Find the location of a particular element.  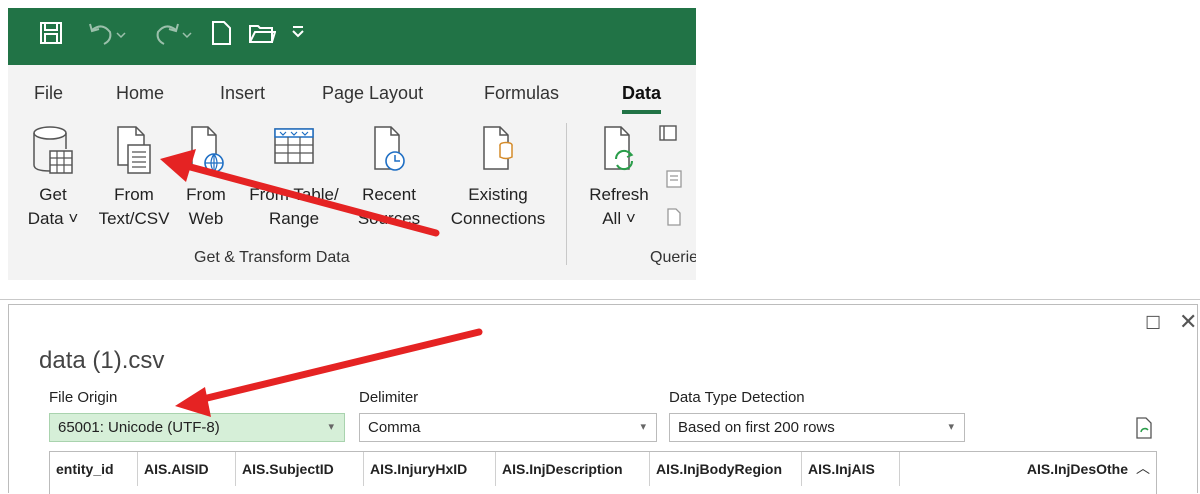

column-header: AIS.SubjectID is located at coordinates (300, 469).